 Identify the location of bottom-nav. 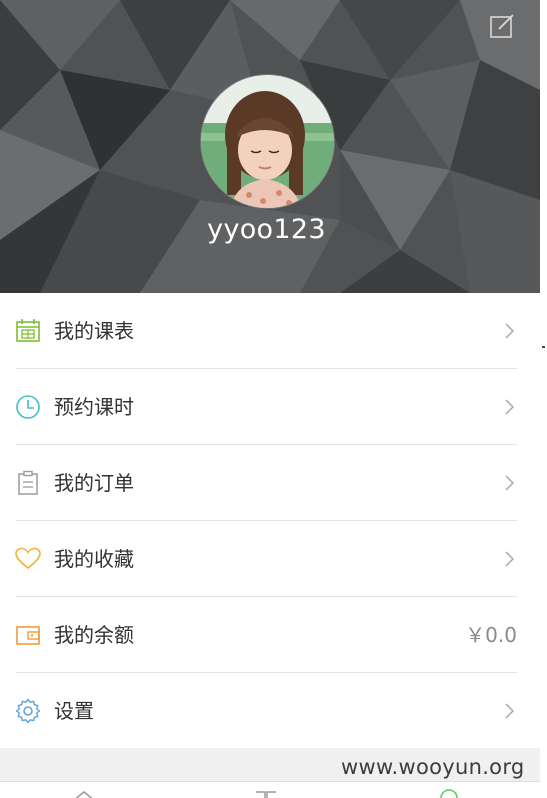
(270, 789).